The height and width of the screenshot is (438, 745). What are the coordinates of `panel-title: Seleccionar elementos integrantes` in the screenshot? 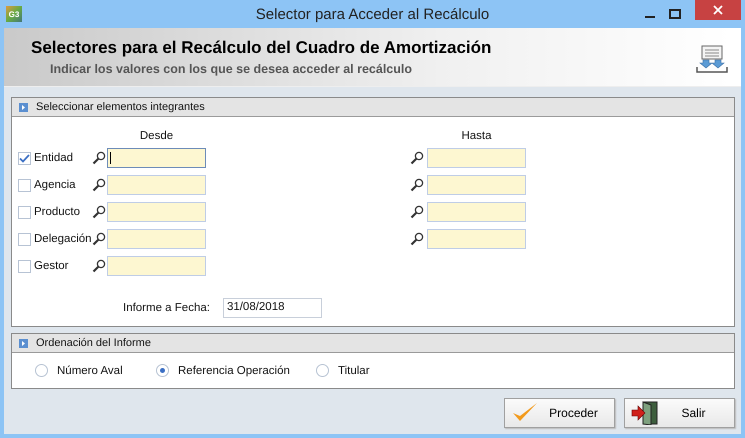 It's located at (120, 107).